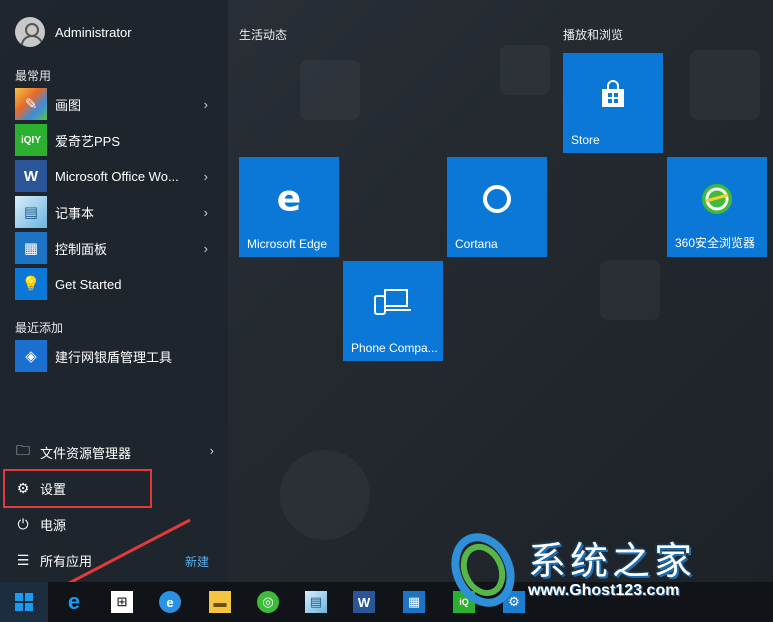 This screenshot has width=773, height=622. What do you see at coordinates (68, 105) in the screenshot?
I see `app-label: 画图` at bounding box center [68, 105].